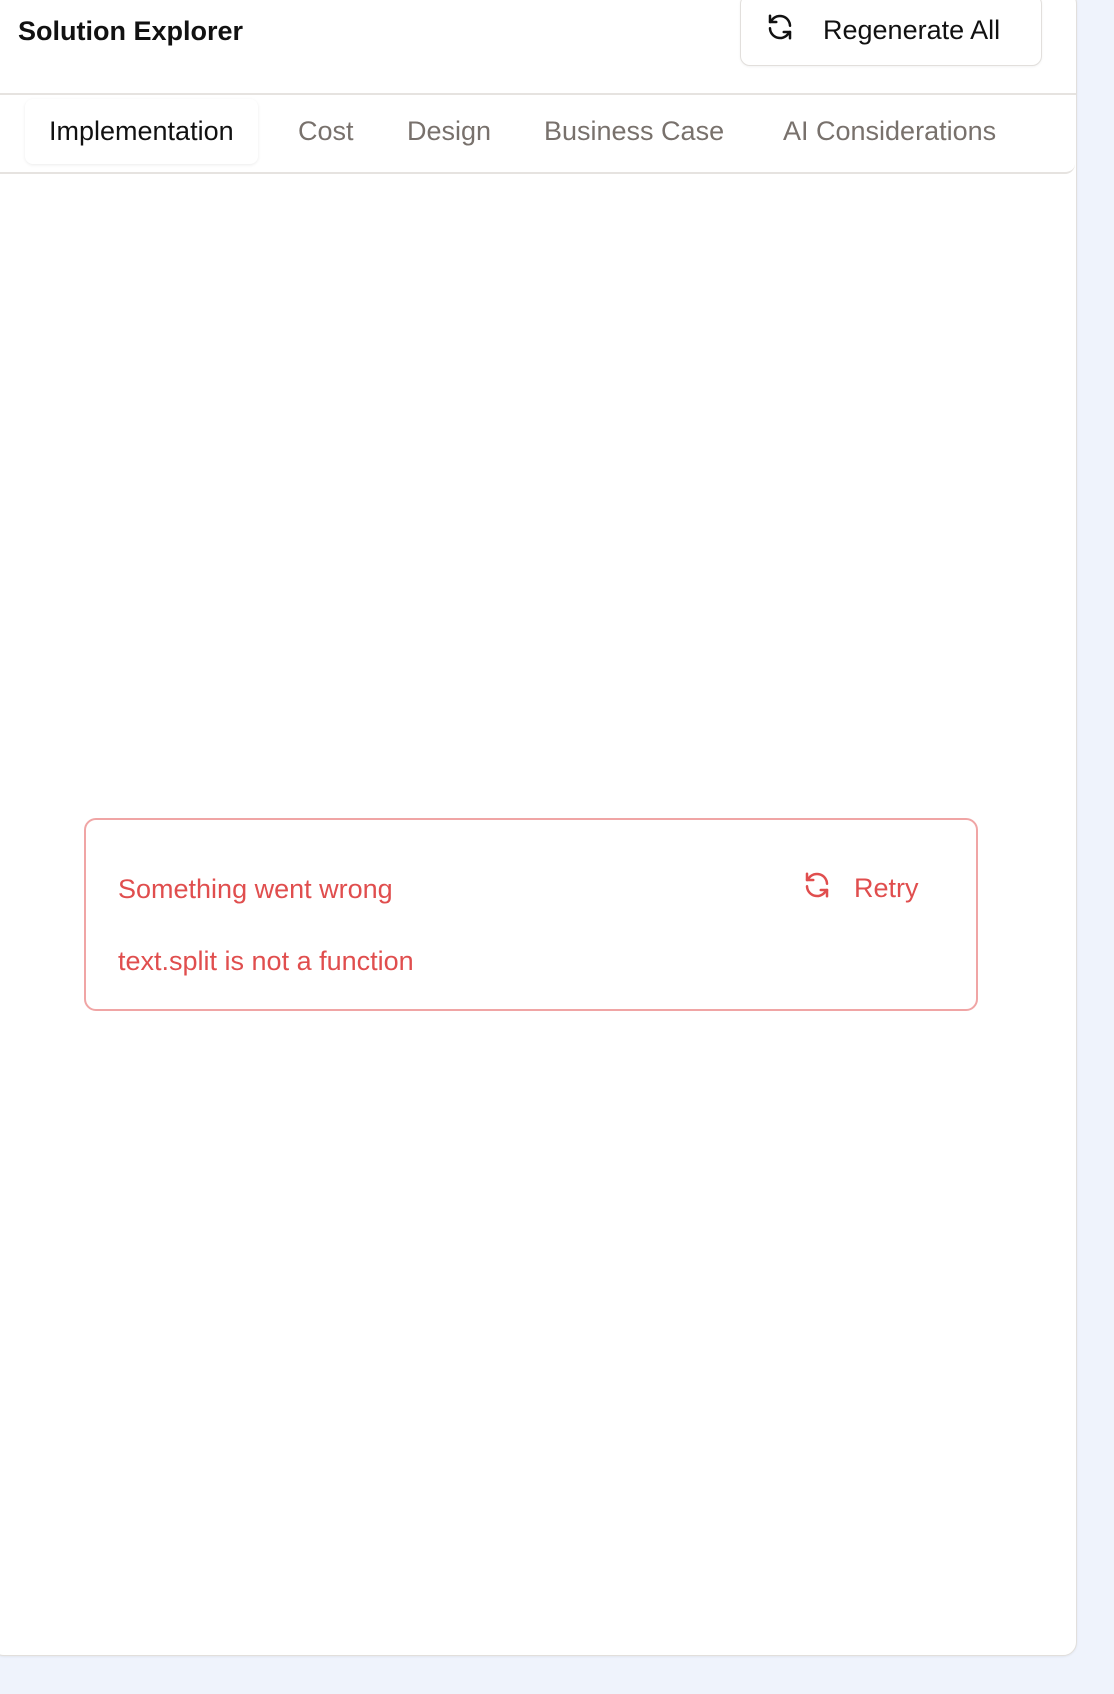 Image resolution: width=1114 pixels, height=1694 pixels. What do you see at coordinates (141, 131) in the screenshot?
I see `tab-implementation: Implementation` at bounding box center [141, 131].